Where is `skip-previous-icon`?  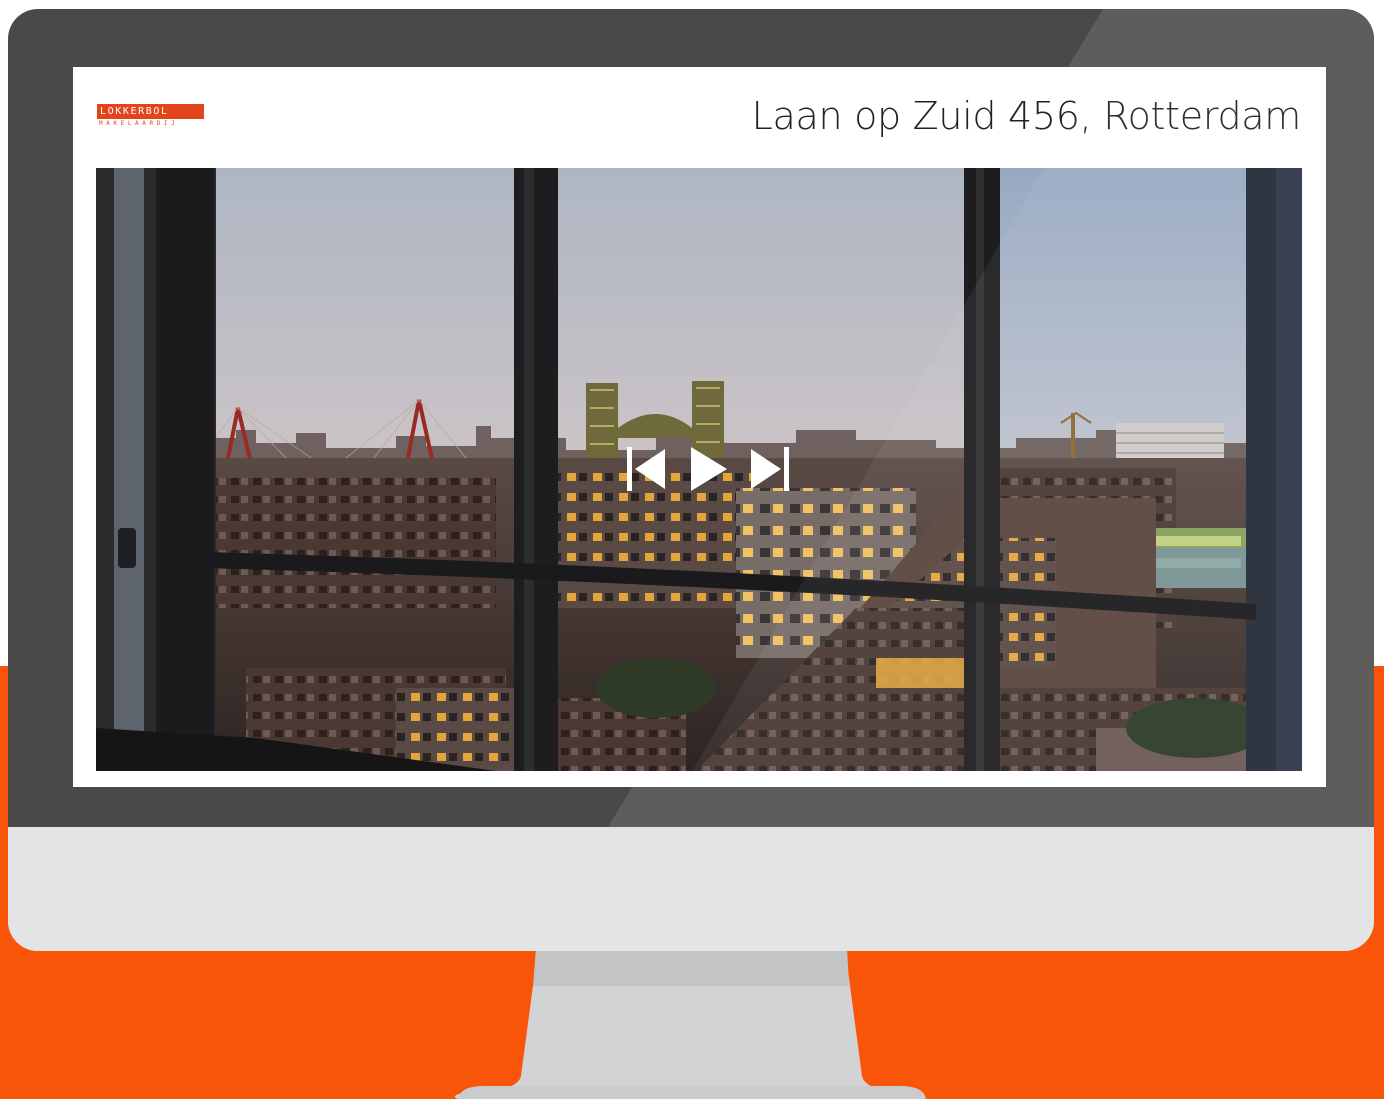
skip-previous-icon is located at coordinates (647, 469).